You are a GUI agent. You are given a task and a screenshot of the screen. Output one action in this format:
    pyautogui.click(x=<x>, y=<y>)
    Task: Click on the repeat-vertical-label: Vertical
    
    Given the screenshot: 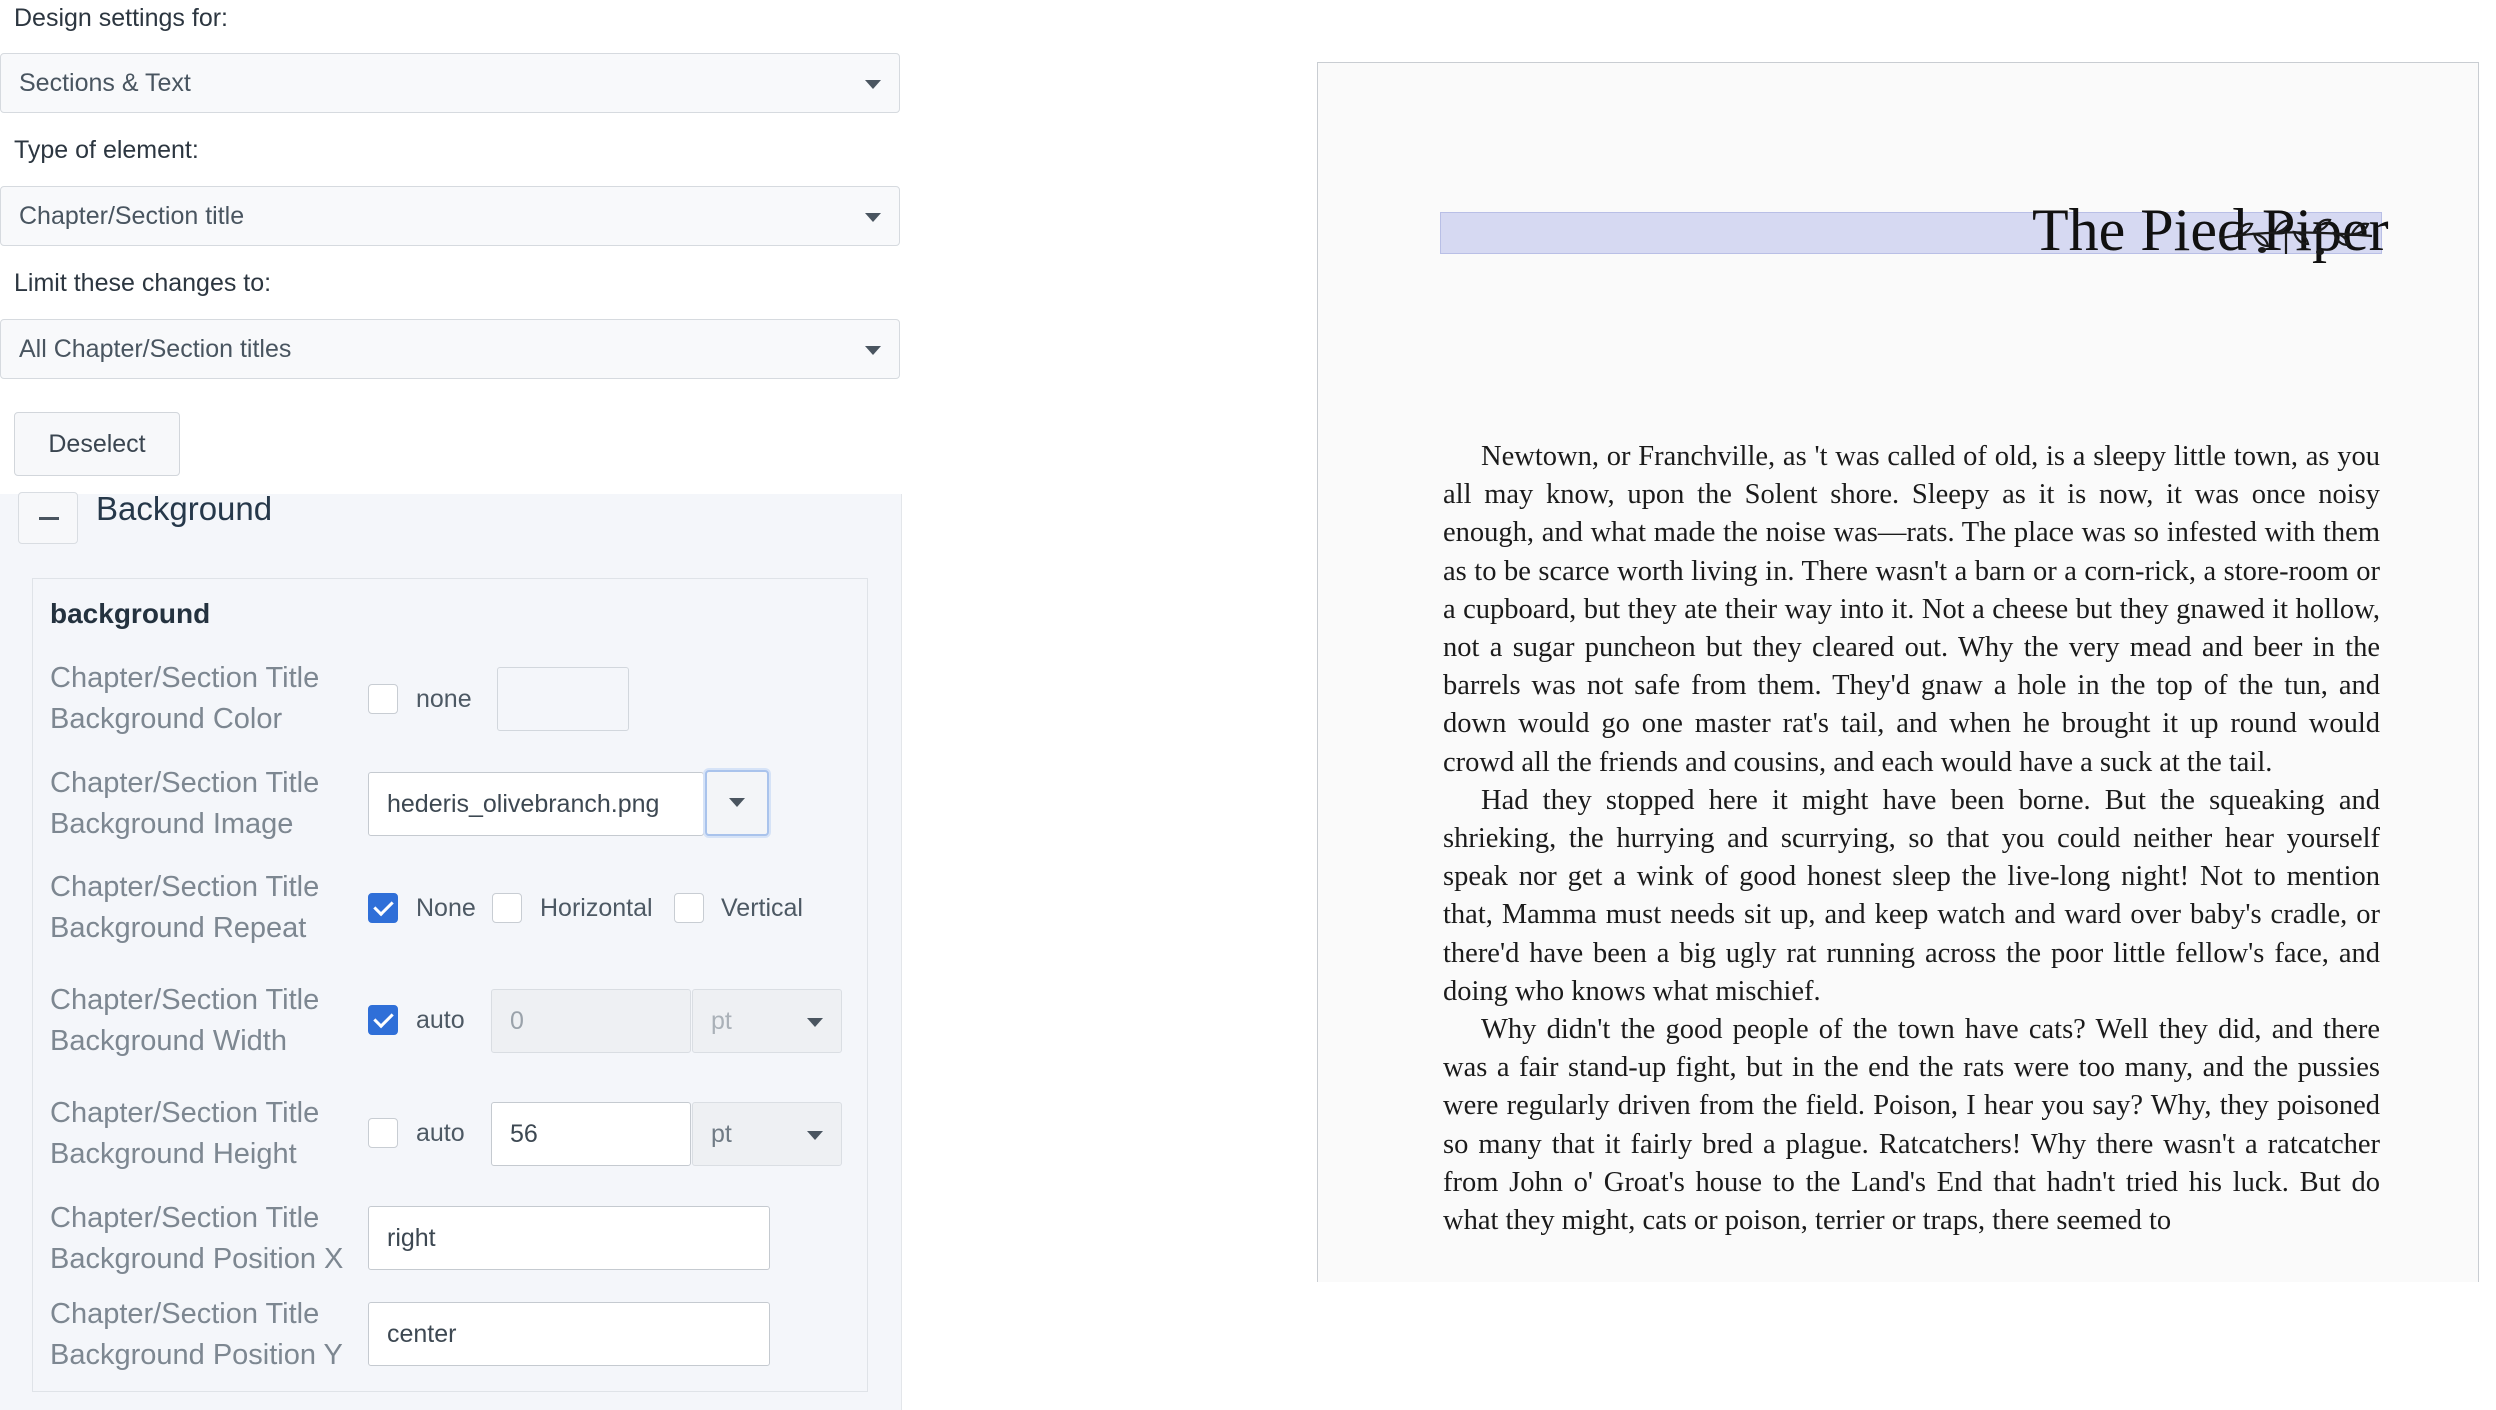 What is the action you would take?
    pyautogui.click(x=762, y=908)
    